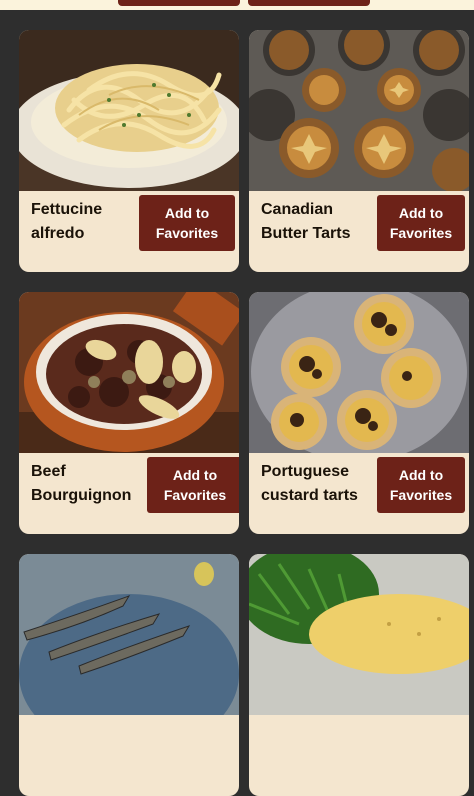 Image resolution: width=474 pixels, height=796 pixels. What do you see at coordinates (81, 483) in the screenshot?
I see `recipe-title: Beef Bourguignon` at bounding box center [81, 483].